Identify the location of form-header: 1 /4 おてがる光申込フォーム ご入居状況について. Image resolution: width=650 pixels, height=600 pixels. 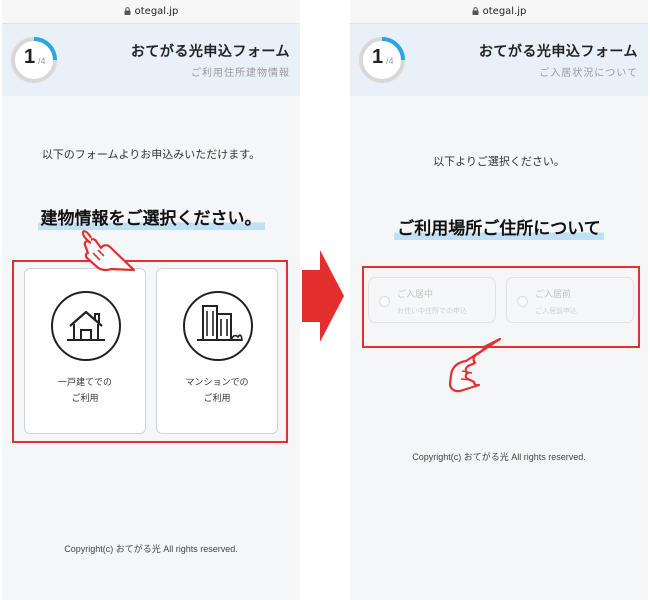
(499, 60).